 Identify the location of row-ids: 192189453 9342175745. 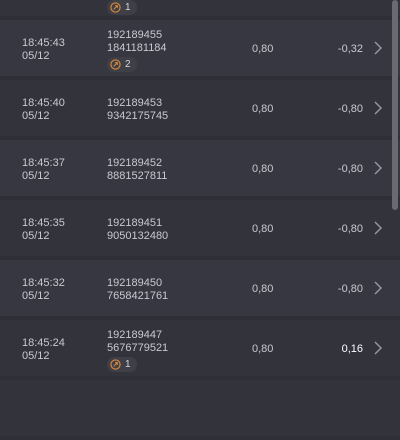
(137, 110).